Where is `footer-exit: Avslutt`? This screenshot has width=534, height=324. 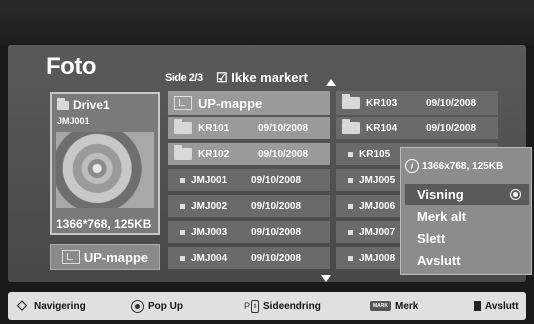 footer-exit: Avslutt is located at coordinates (496, 306).